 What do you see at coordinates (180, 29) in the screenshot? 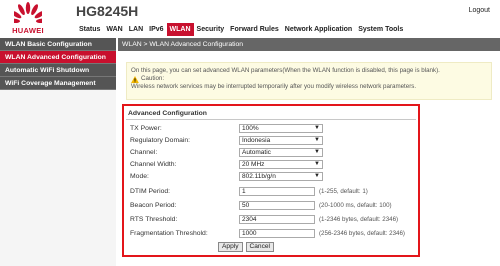
I see `nav-wlan: WLAN` at bounding box center [180, 29].